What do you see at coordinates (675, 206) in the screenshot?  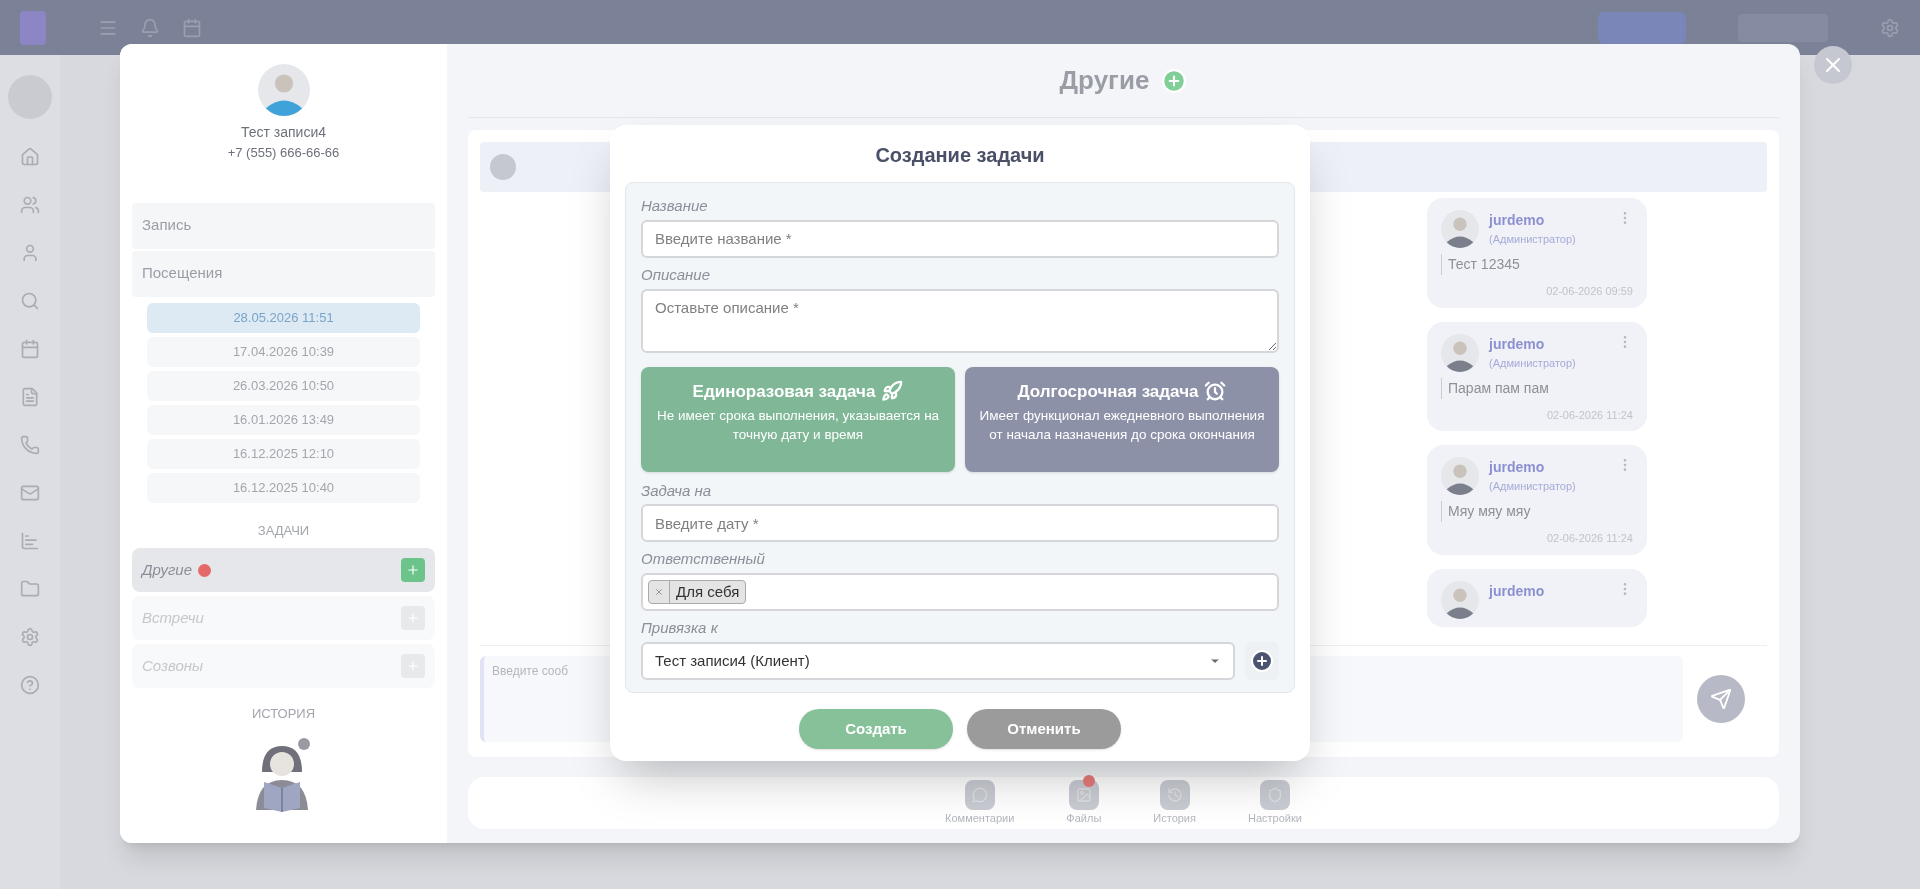 I see `field-label: Название` at bounding box center [675, 206].